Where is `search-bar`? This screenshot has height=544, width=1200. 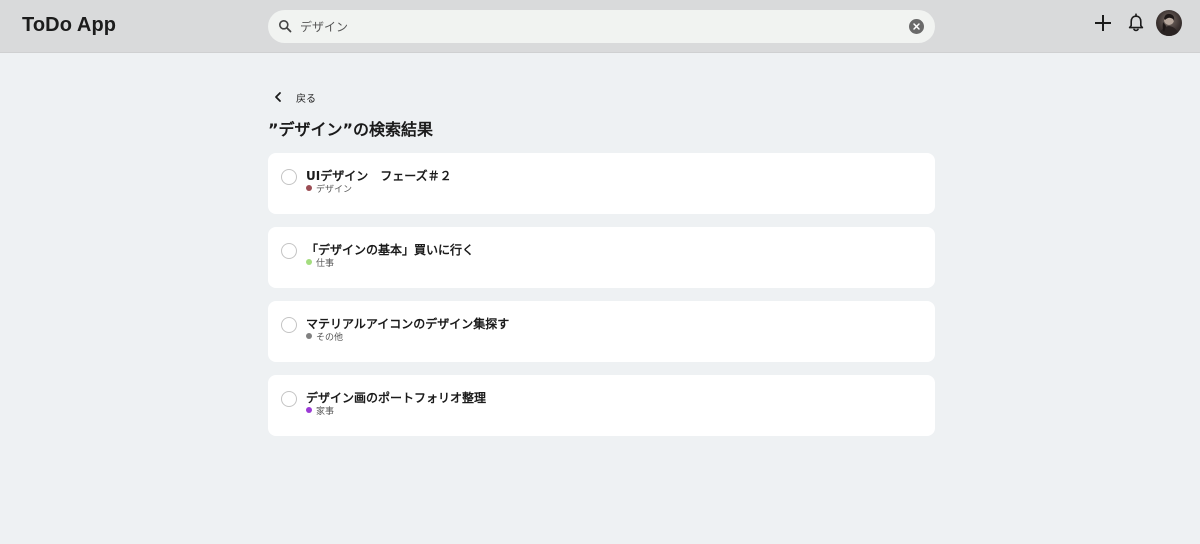
search-bar is located at coordinates (601, 26).